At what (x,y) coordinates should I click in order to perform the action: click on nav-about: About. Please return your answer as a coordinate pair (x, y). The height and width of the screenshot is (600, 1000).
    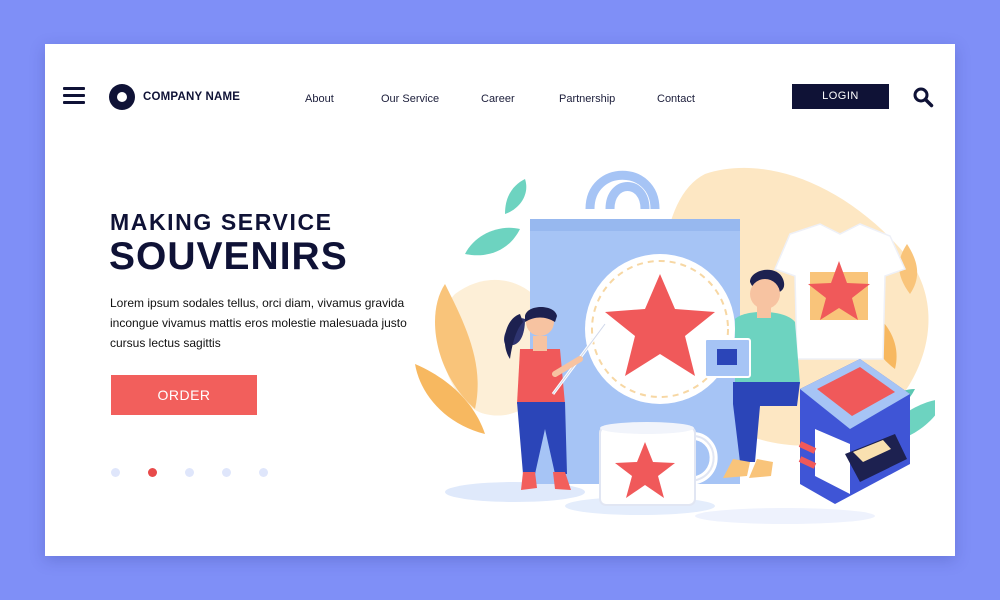
    Looking at the image, I should click on (319, 99).